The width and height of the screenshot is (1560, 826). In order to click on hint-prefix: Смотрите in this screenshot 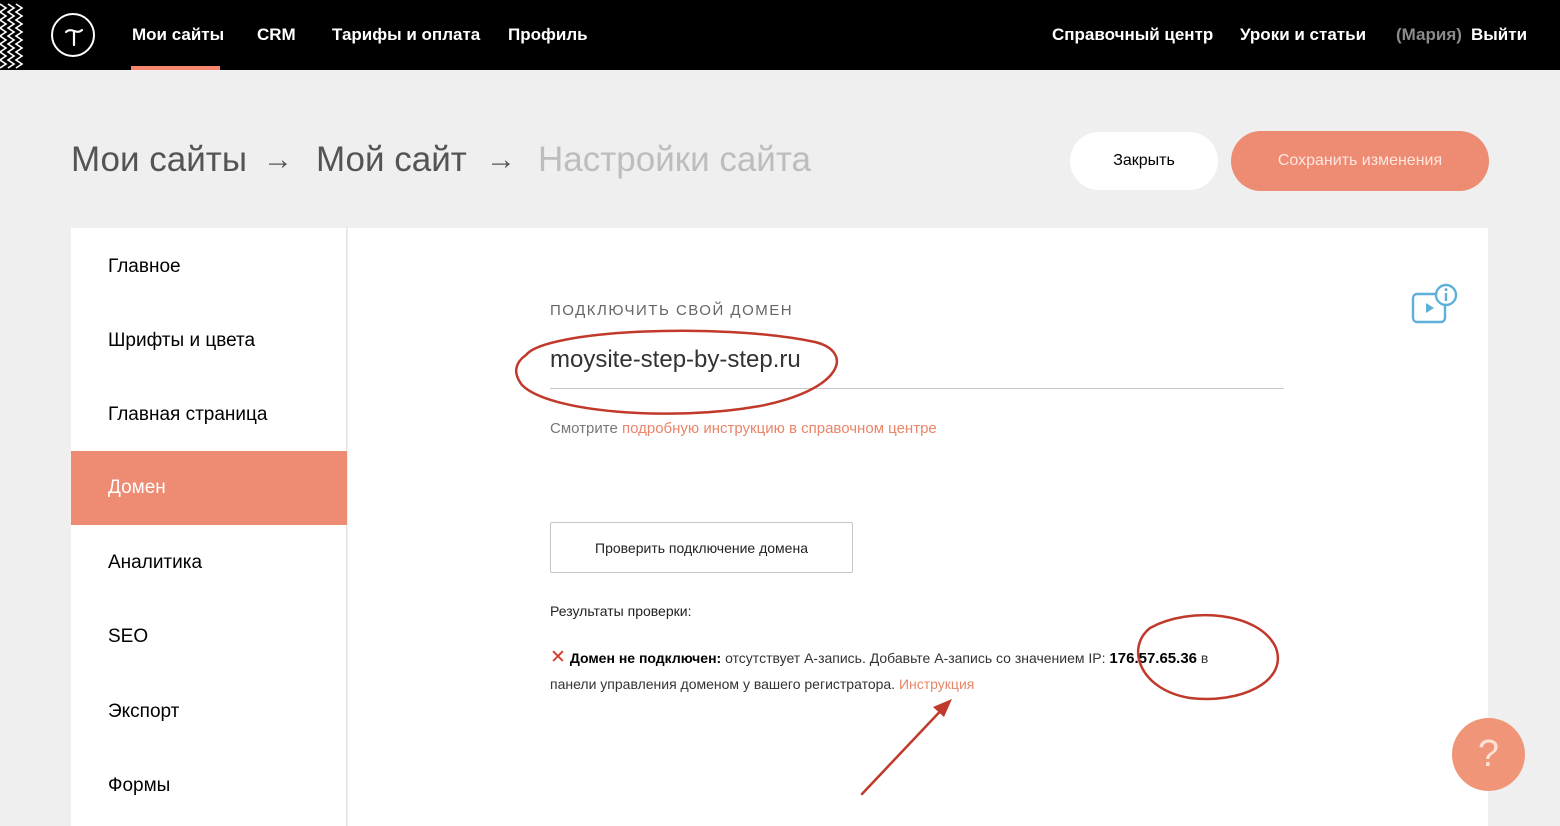, I will do `click(586, 428)`.